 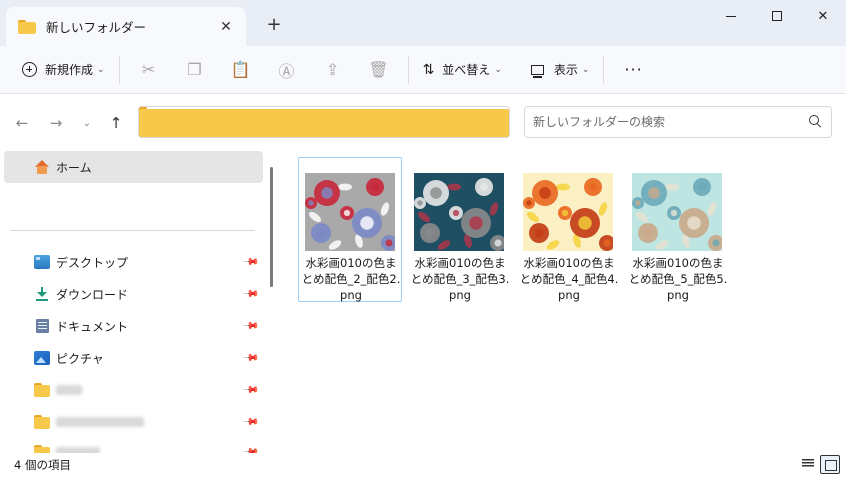 I want to click on desktop-icon, so click(x=42, y=262).